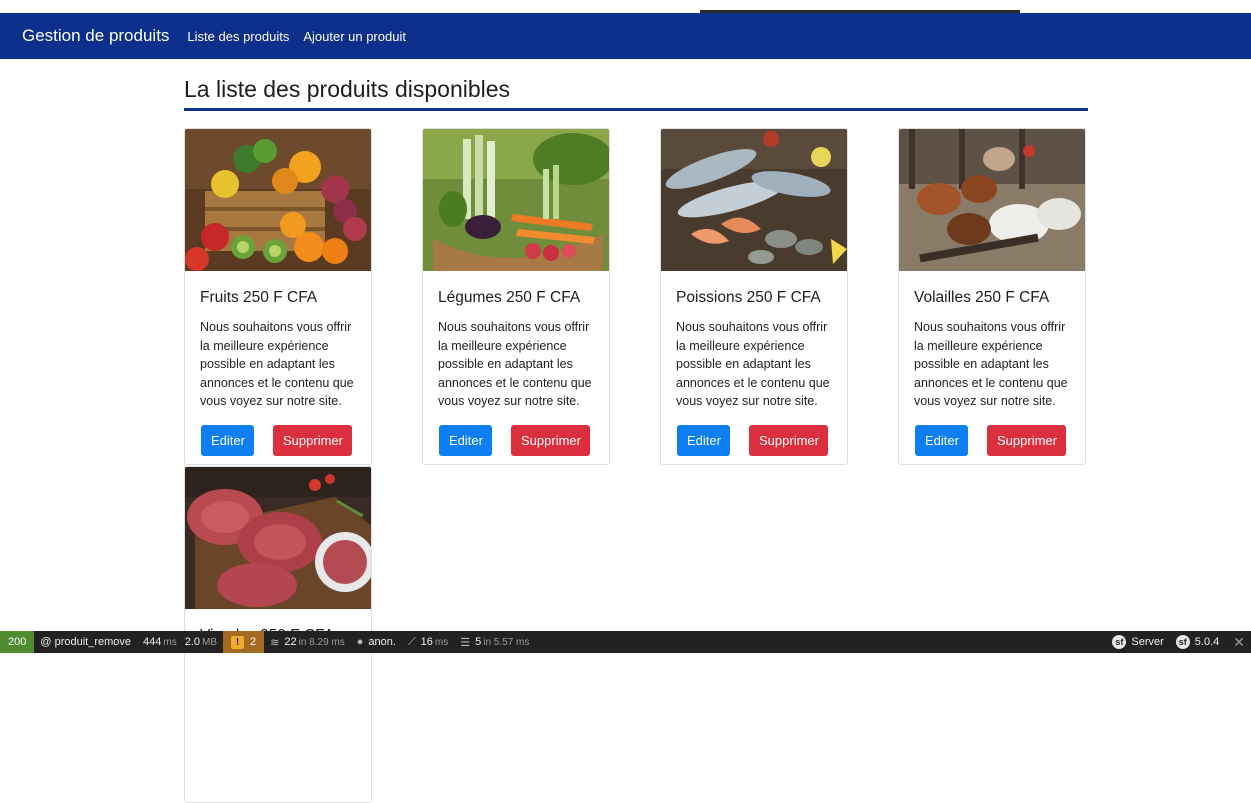  Describe the element at coordinates (180, 642) in the screenshot. I see `request-time: 444 ms 2.0 MB` at that location.